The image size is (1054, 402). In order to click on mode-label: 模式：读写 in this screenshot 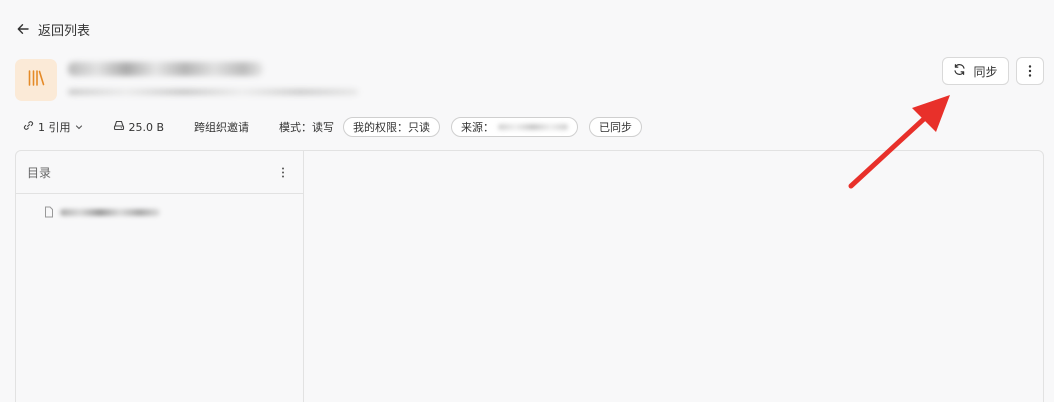, I will do `click(307, 127)`.